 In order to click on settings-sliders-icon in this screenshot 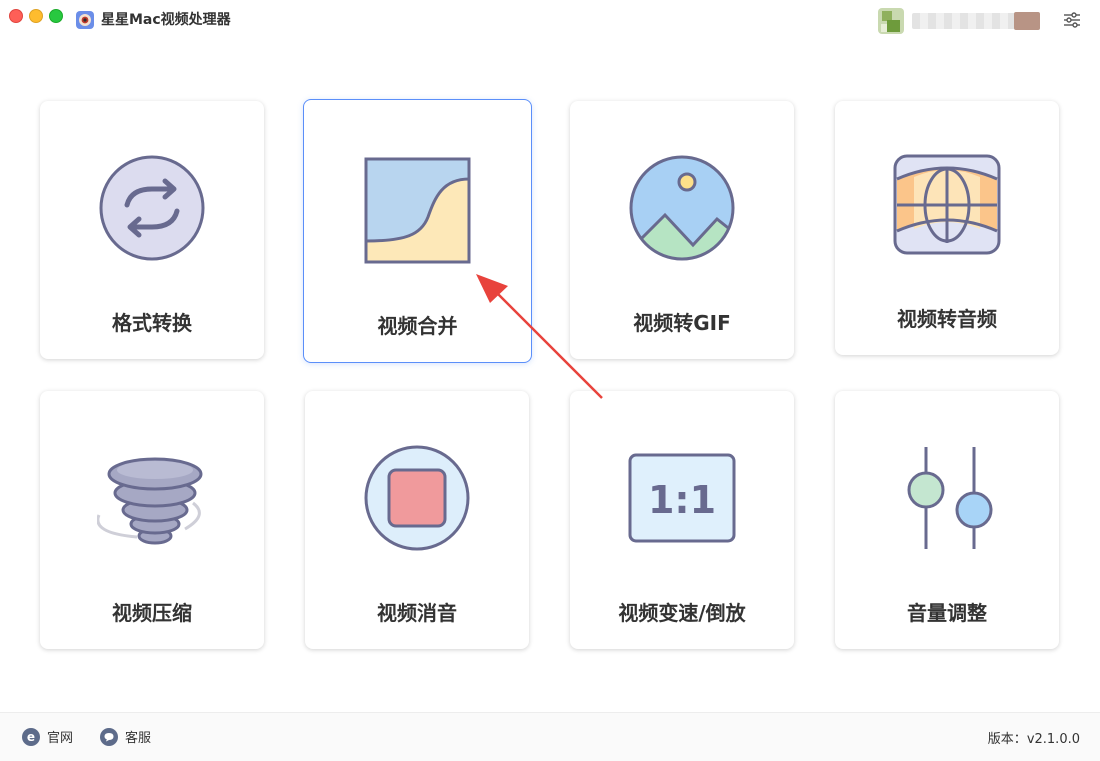, I will do `click(1072, 20)`.